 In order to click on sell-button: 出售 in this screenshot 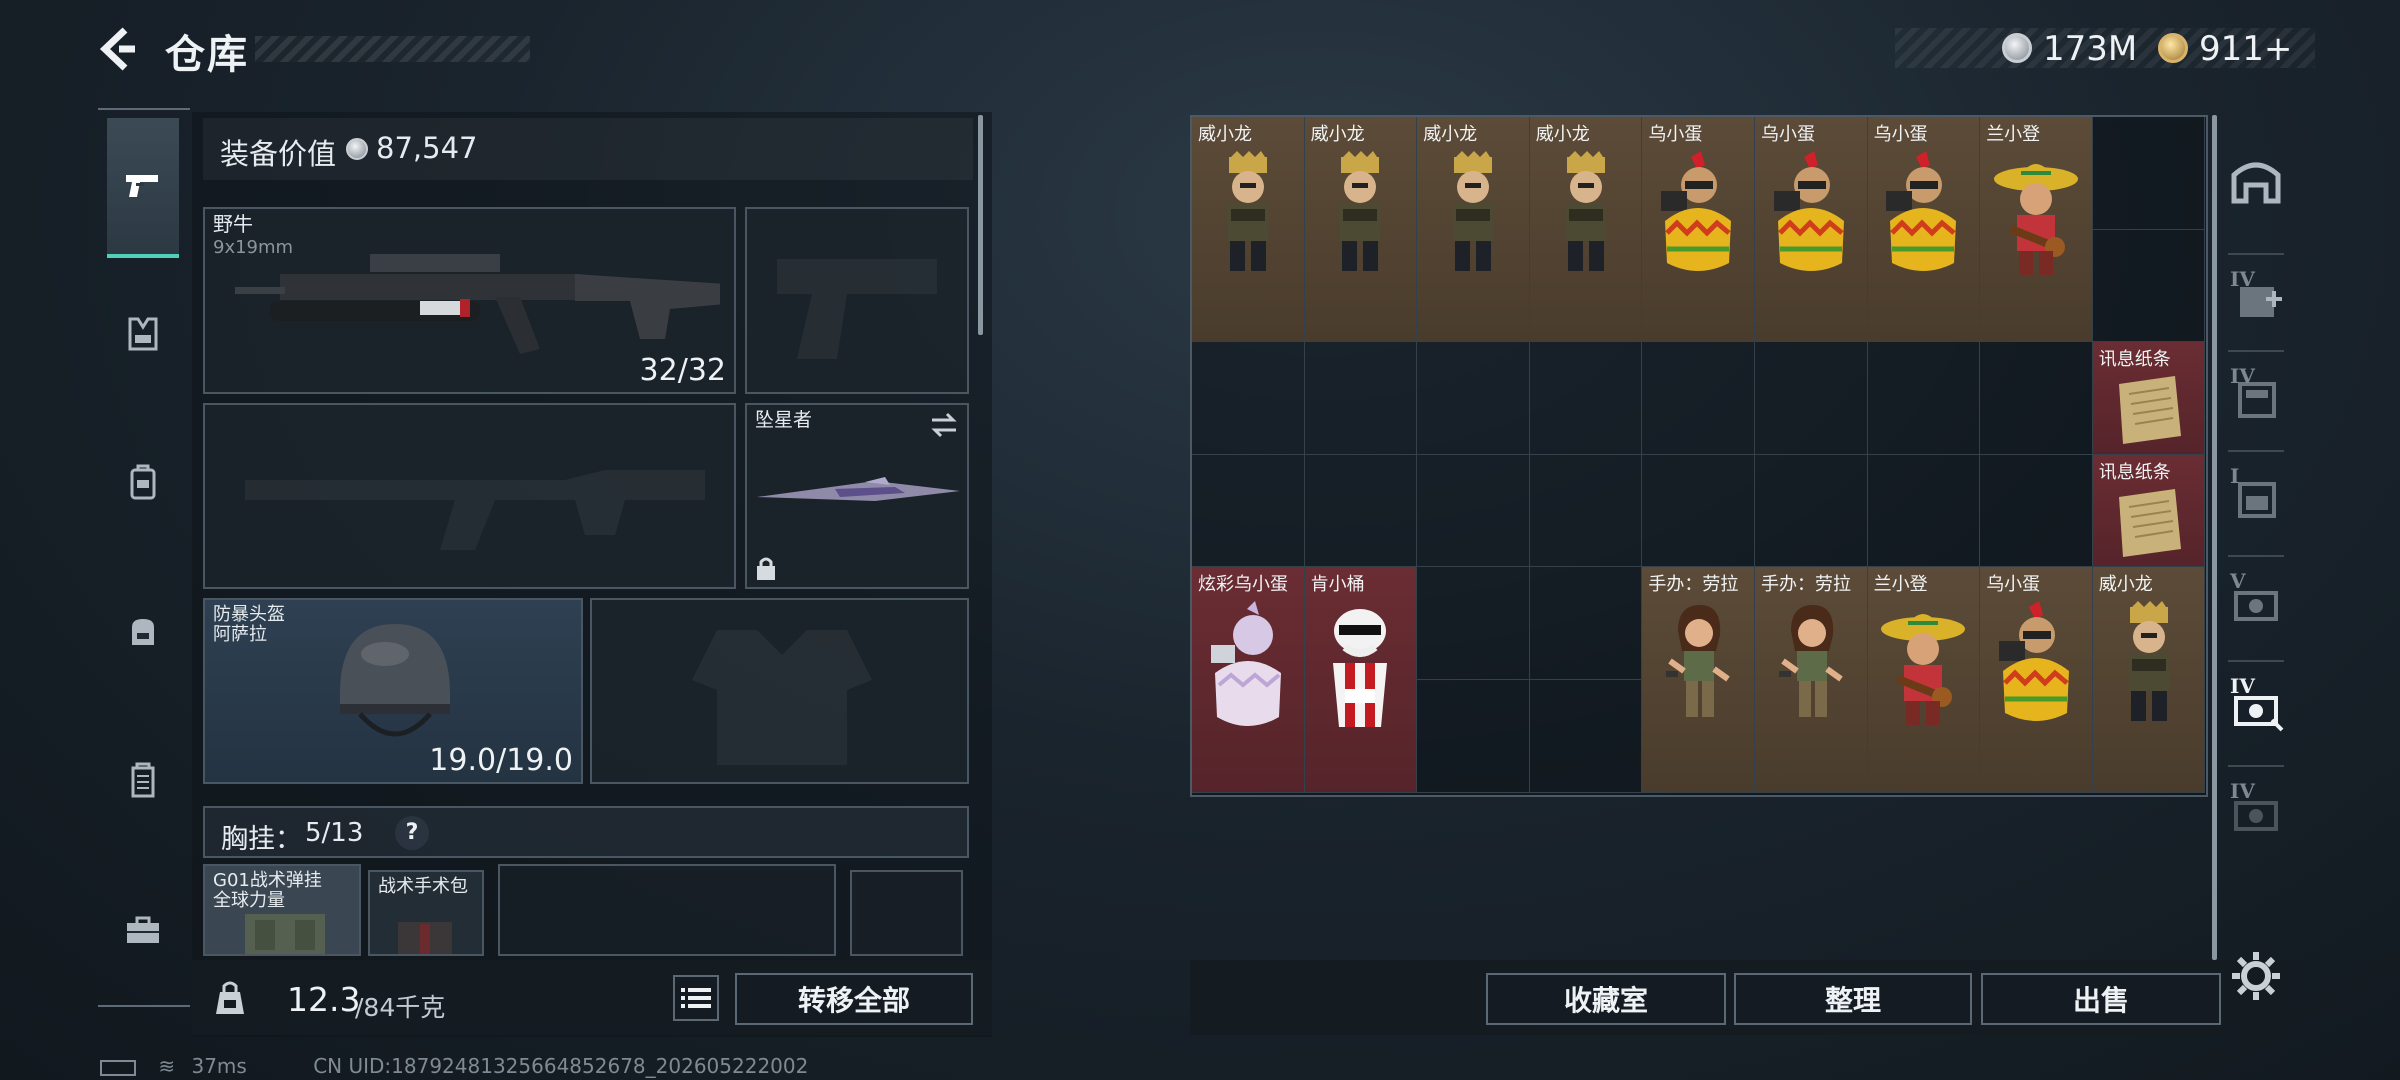, I will do `click(2101, 999)`.